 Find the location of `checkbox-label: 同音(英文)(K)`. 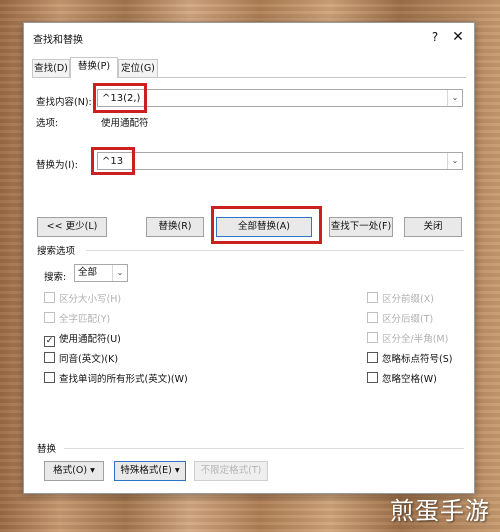

checkbox-label: 同音(英文)(K) is located at coordinates (89, 359).